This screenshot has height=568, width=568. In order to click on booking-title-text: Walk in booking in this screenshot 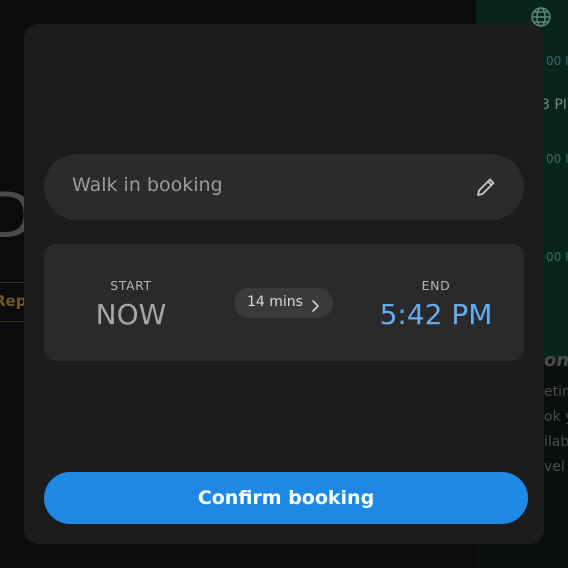, I will do `click(147, 185)`.